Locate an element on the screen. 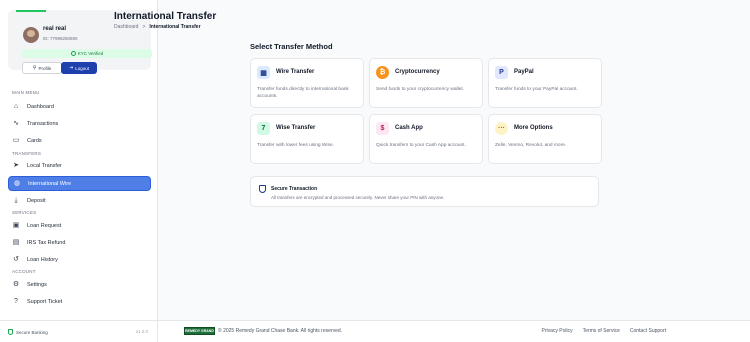 This screenshot has height=342, width=750. terms-of-service-link: Terms of Service is located at coordinates (601, 331).